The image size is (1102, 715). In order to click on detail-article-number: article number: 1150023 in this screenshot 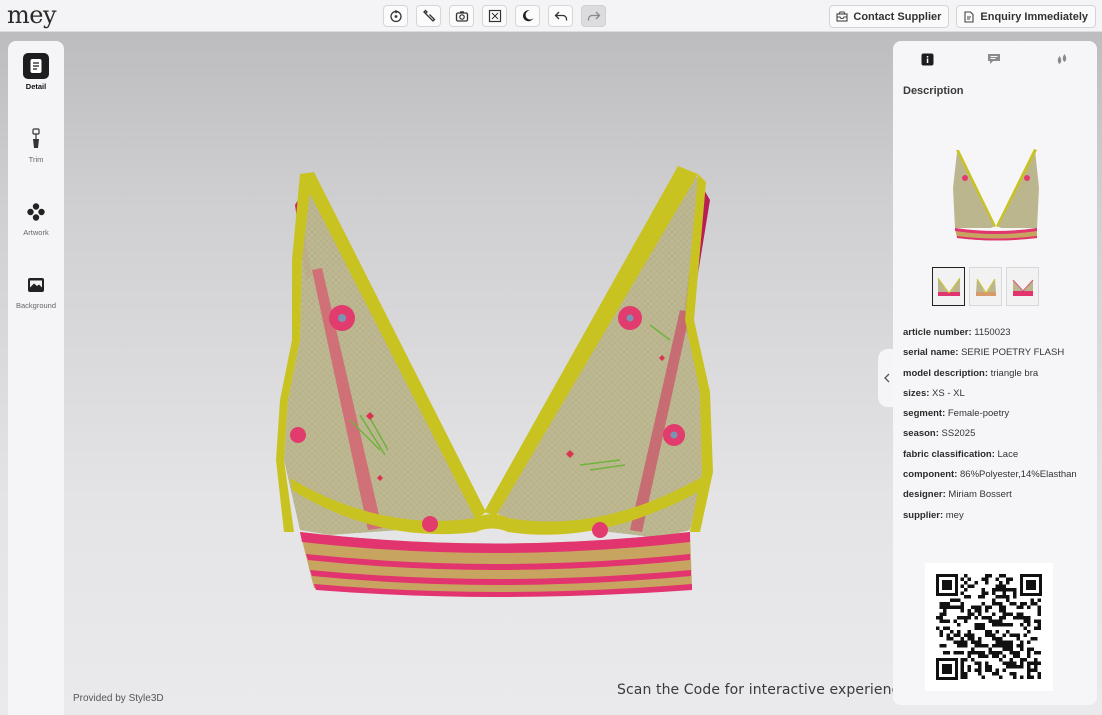, I will do `click(990, 337)`.